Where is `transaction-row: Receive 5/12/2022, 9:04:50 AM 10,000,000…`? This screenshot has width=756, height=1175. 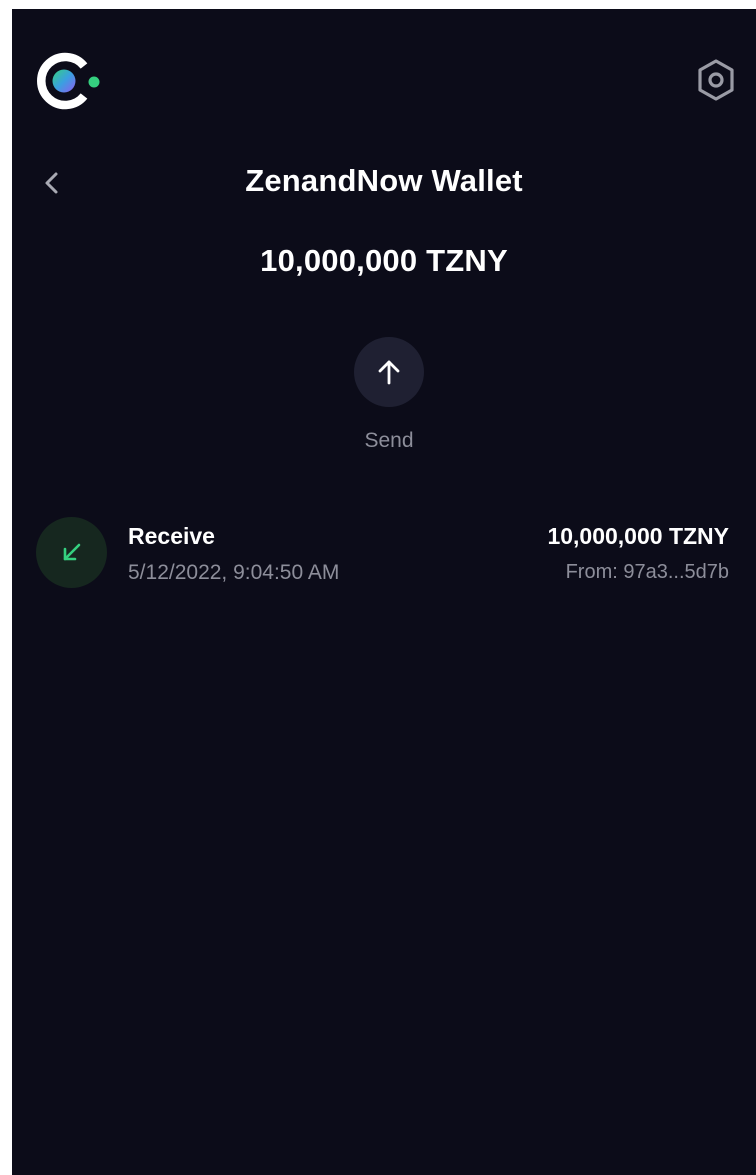 transaction-row: Receive 5/12/2022, 9:04:50 AM 10,000,000… is located at coordinates (384, 554).